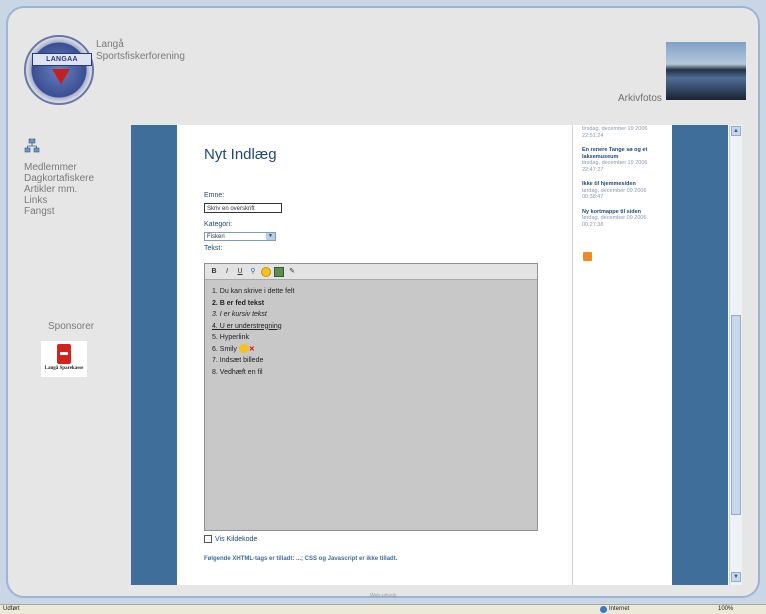 The height and width of the screenshot is (614, 766). Describe the element at coordinates (214, 272) in the screenshot. I see `bold-button: B` at that location.